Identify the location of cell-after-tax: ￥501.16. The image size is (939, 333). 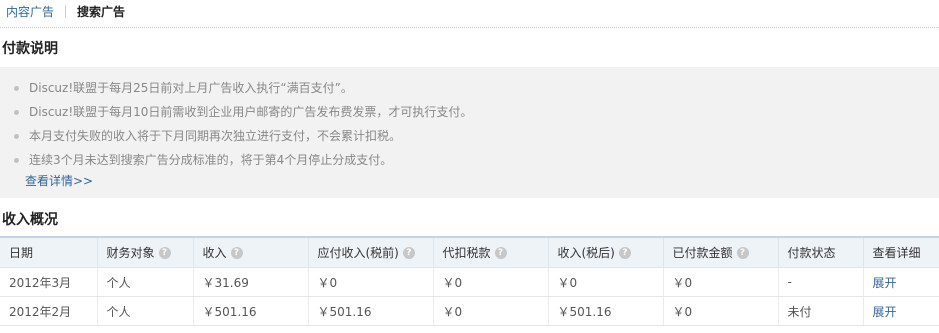
(606, 311).